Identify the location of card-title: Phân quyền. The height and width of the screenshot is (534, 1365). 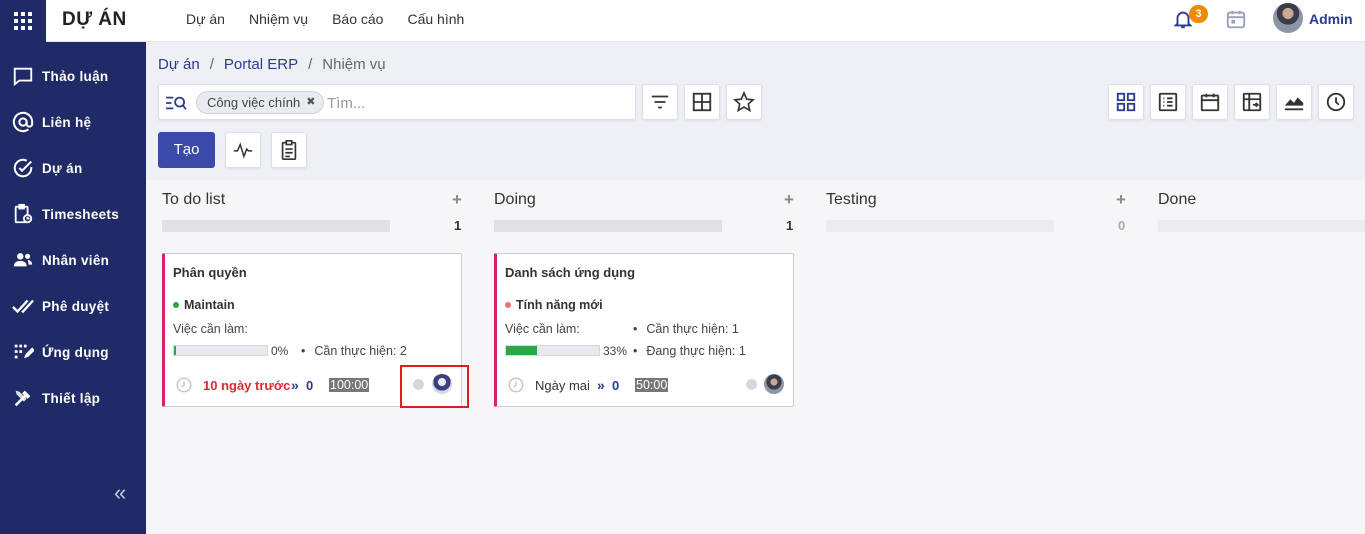
(210, 272).